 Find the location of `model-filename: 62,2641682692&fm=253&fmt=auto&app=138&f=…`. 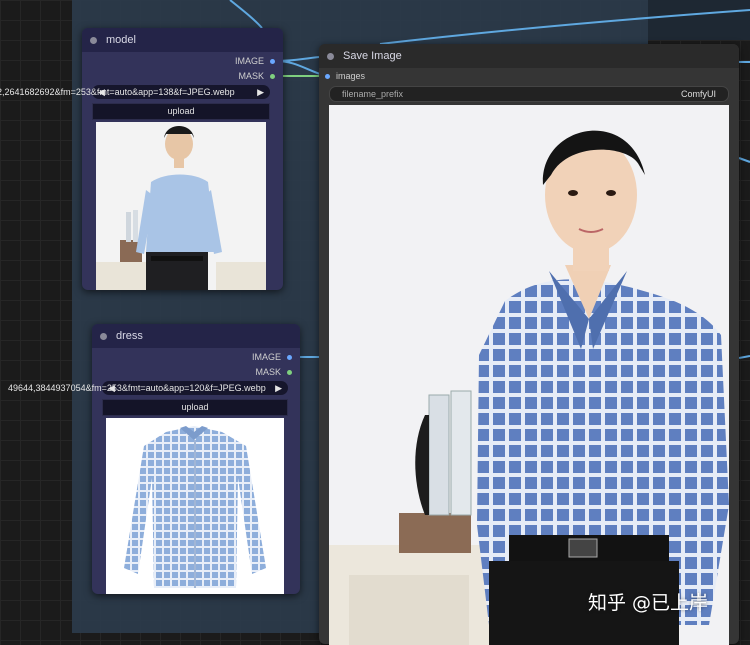

model-filename: 62,2641682692&fm=253&fmt=auto&app=138&f=… is located at coordinates (117, 92).